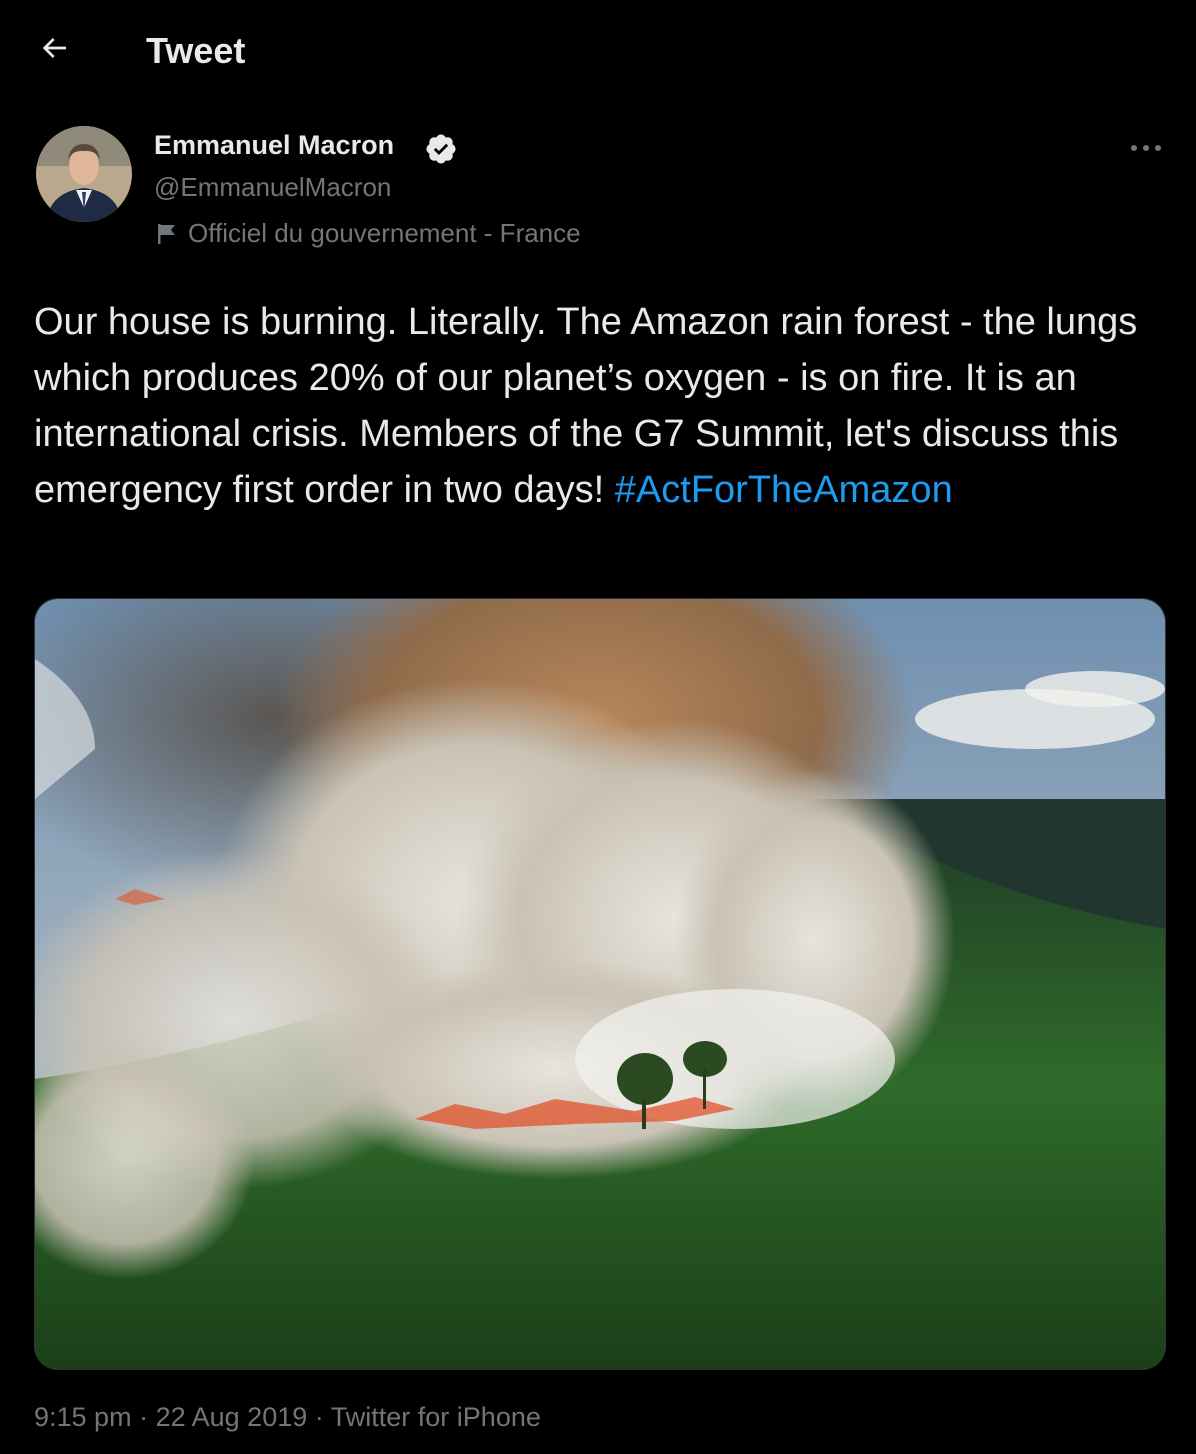 This screenshot has height=1454, width=1196. I want to click on verified-badge-icon, so click(441, 149).